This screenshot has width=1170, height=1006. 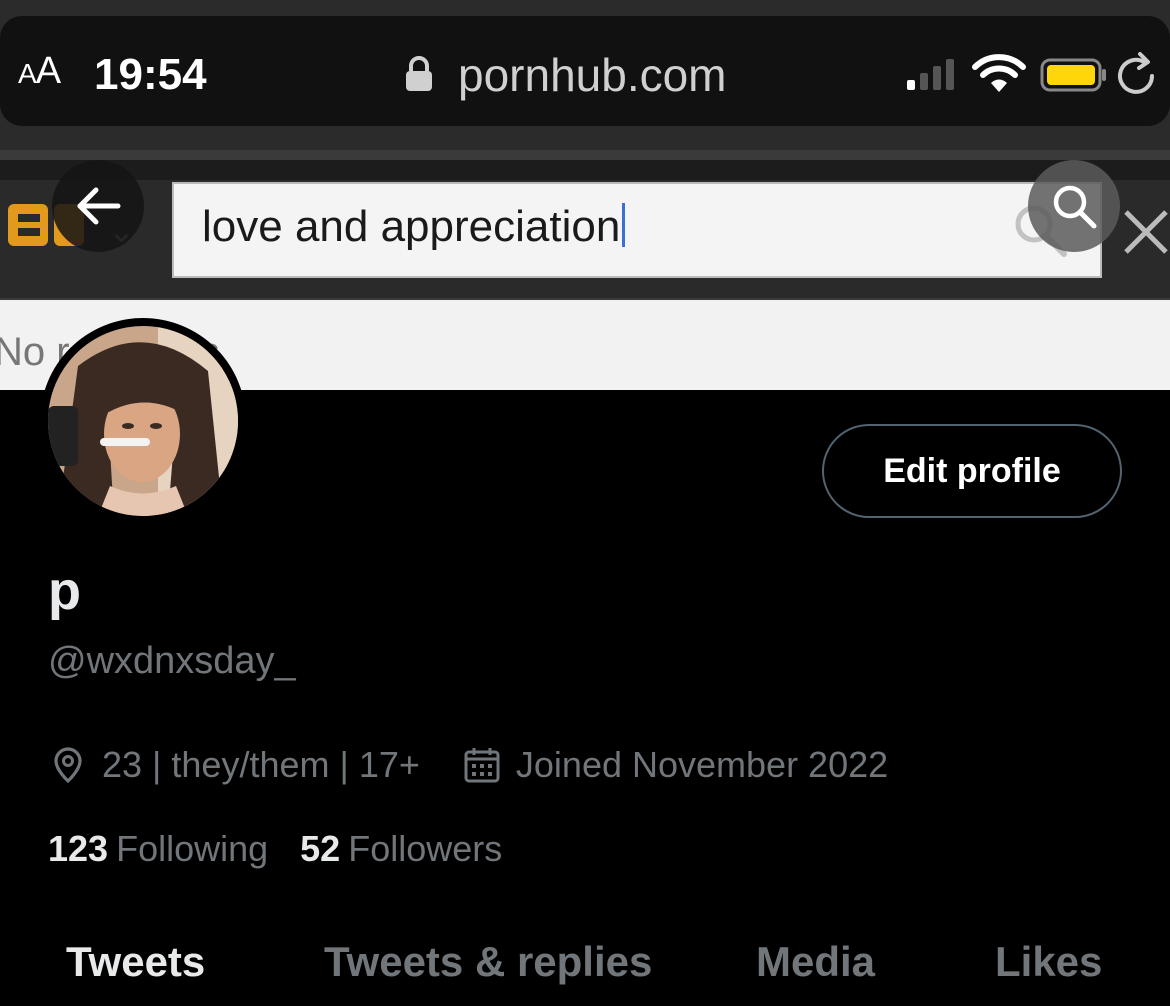 I want to click on avatar, so click(x=143, y=421).